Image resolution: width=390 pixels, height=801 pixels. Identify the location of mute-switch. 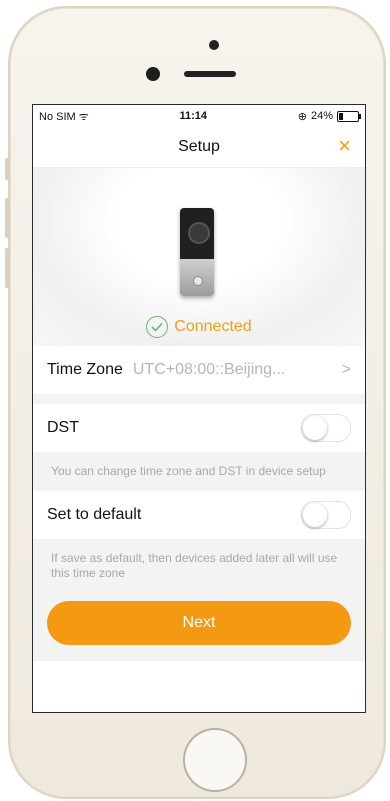
(7, 169).